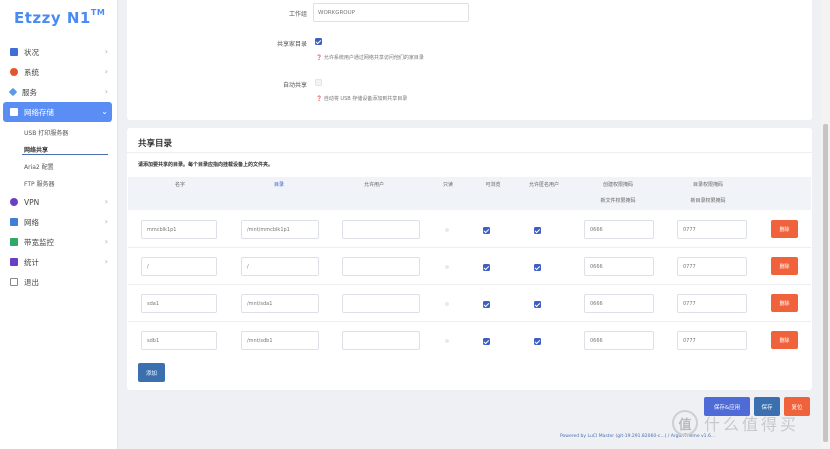  I want to click on share-name-input: mmcblk1p1, so click(179, 229).